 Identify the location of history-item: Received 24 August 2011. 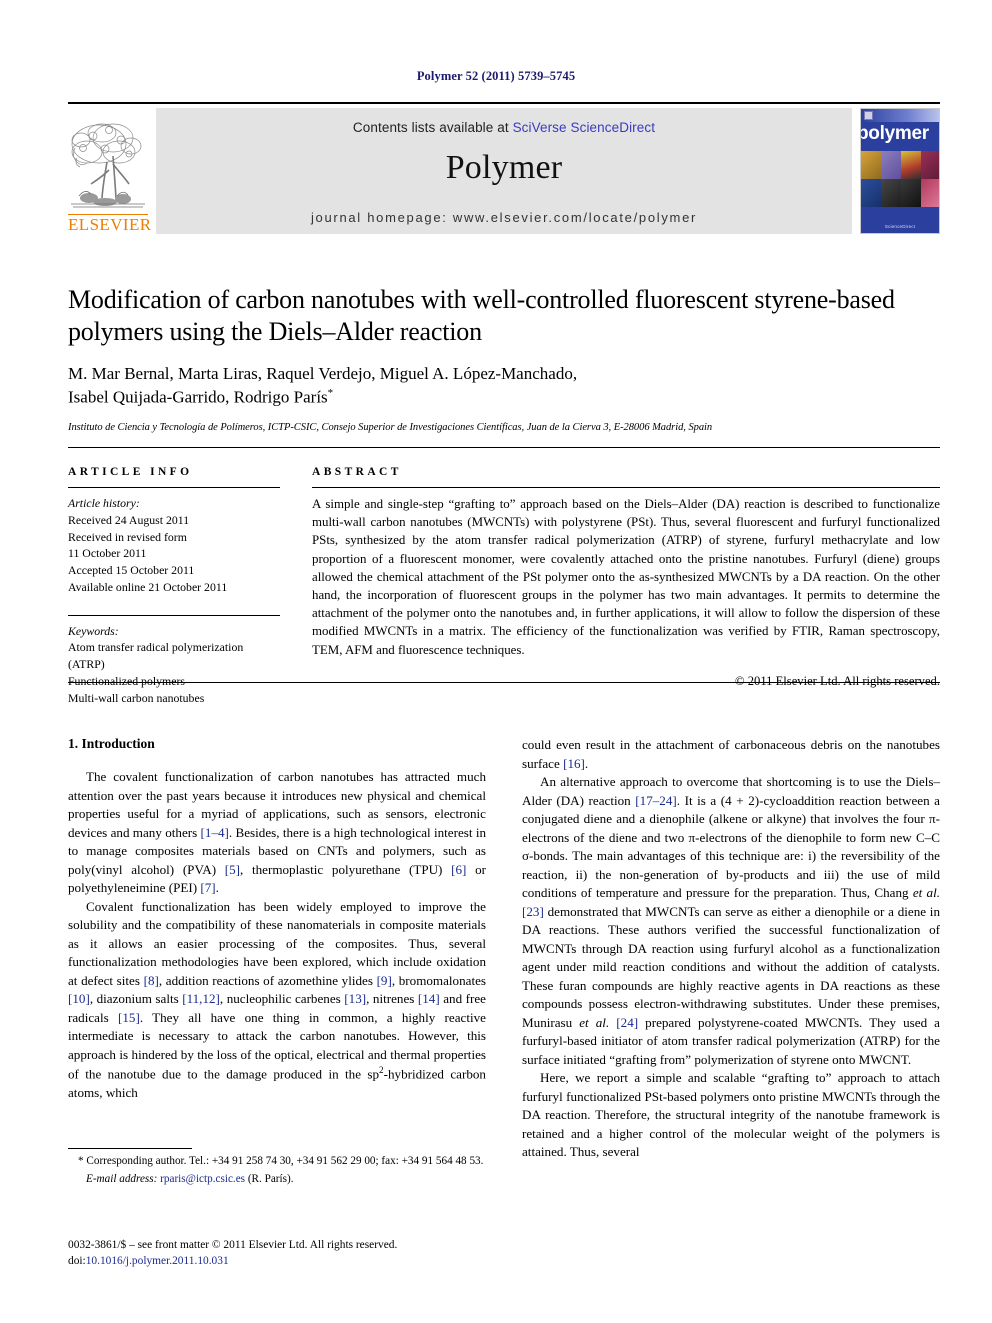
(129, 519).